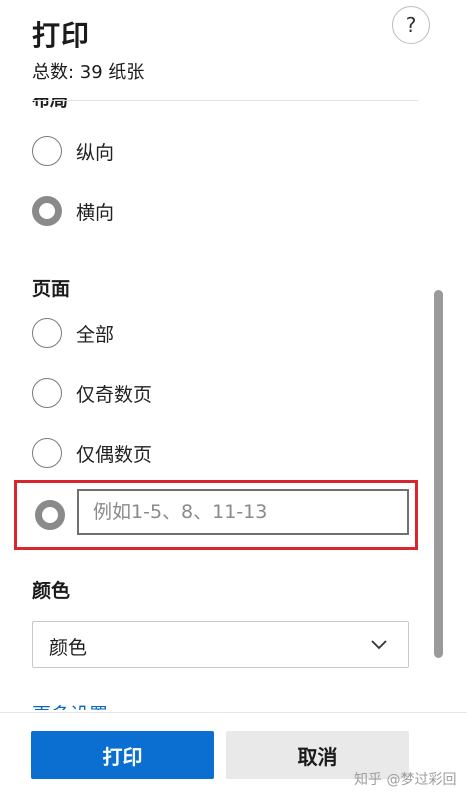 This screenshot has width=467, height=798. What do you see at coordinates (95, 334) in the screenshot?
I see `radio-label: 全部` at bounding box center [95, 334].